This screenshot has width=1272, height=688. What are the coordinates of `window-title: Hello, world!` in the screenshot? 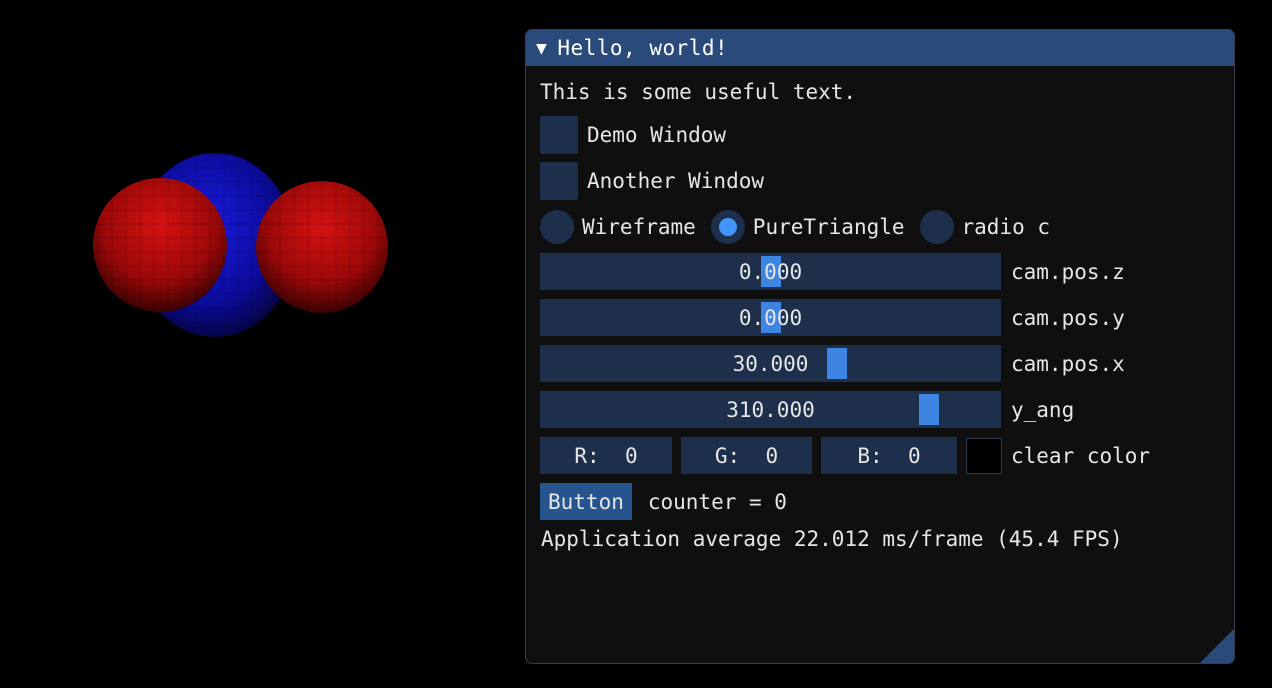 It's located at (643, 48).